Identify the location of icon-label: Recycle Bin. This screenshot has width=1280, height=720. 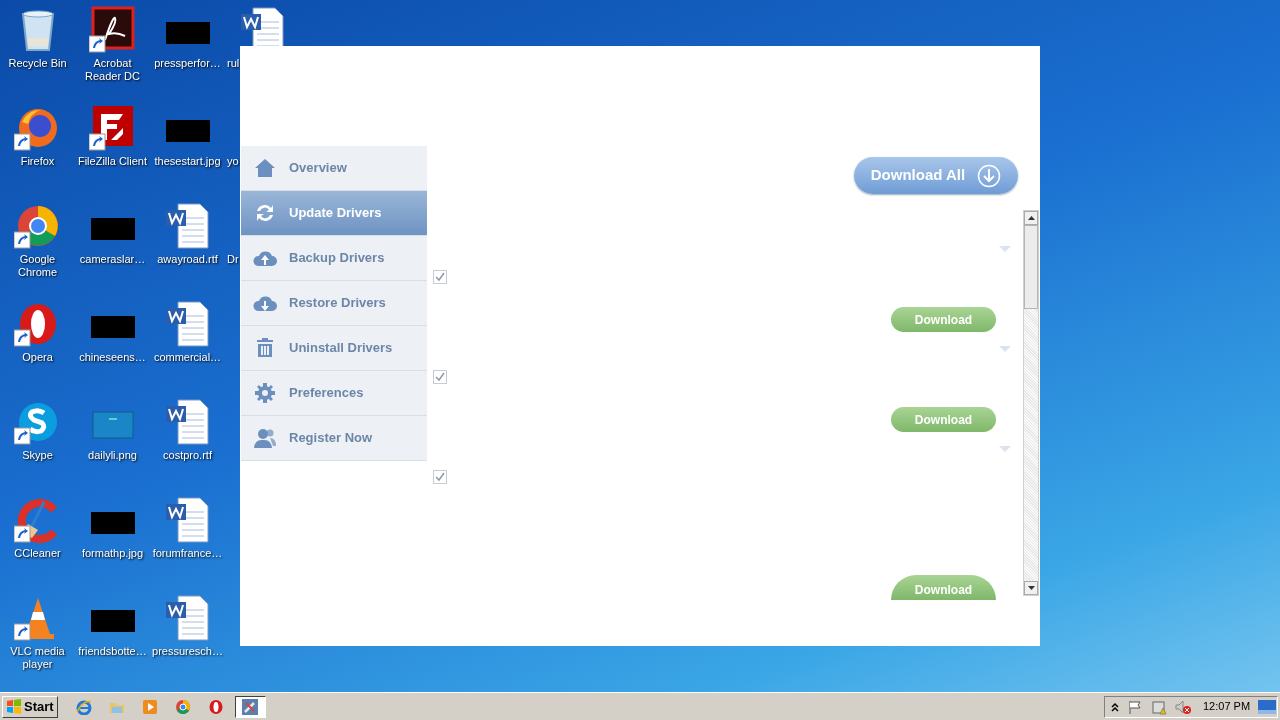
(37, 63).